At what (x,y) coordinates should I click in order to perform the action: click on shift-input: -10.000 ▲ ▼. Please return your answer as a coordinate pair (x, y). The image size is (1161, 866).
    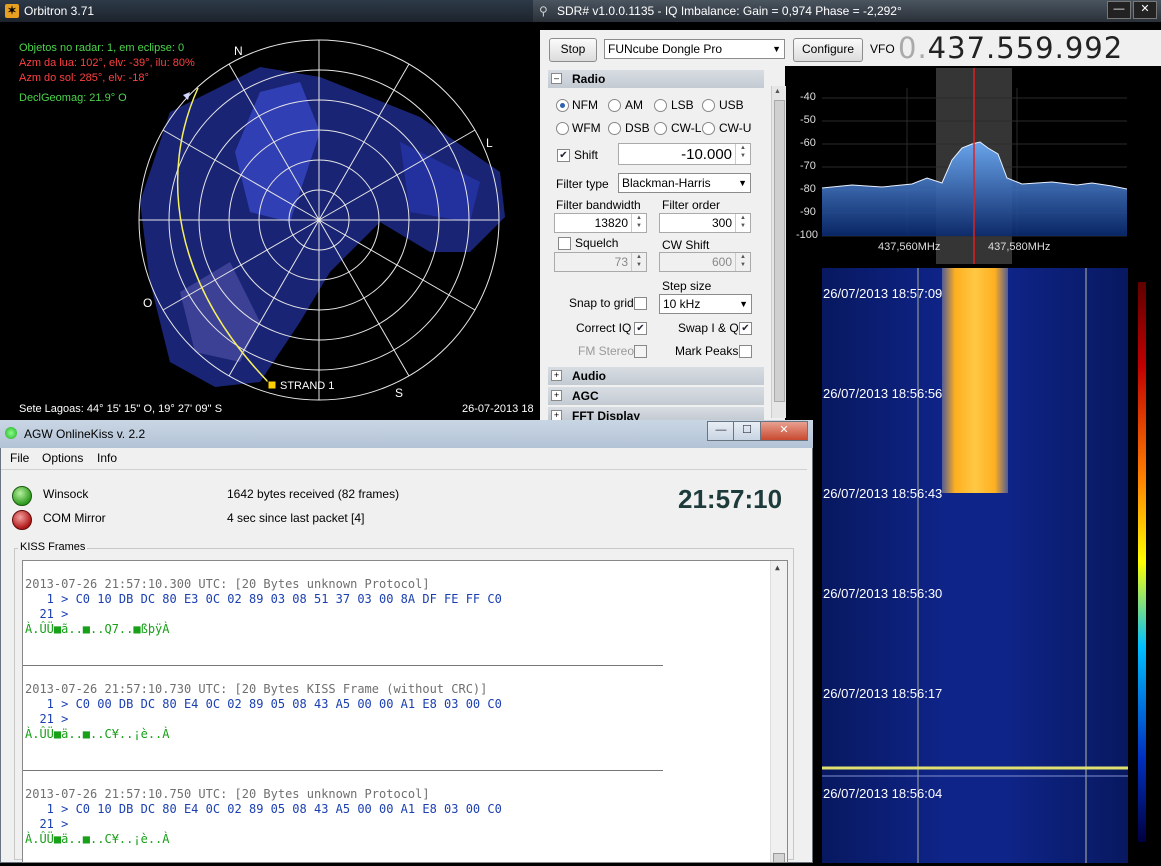
    Looking at the image, I should click on (684, 154).